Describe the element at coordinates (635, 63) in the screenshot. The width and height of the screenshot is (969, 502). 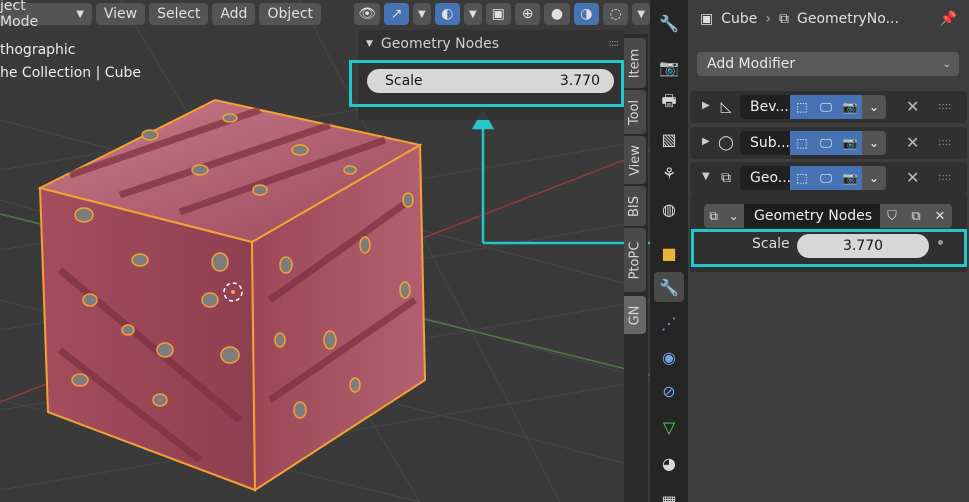
I see `tab-item: Item` at that location.